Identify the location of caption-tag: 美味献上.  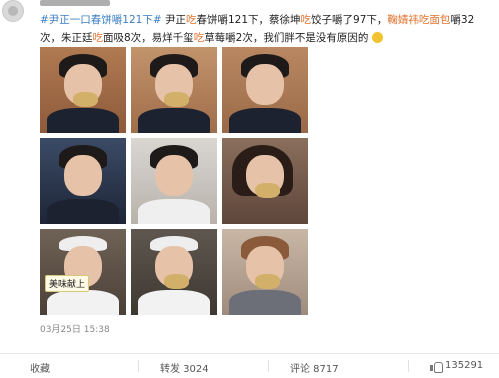
(67, 283).